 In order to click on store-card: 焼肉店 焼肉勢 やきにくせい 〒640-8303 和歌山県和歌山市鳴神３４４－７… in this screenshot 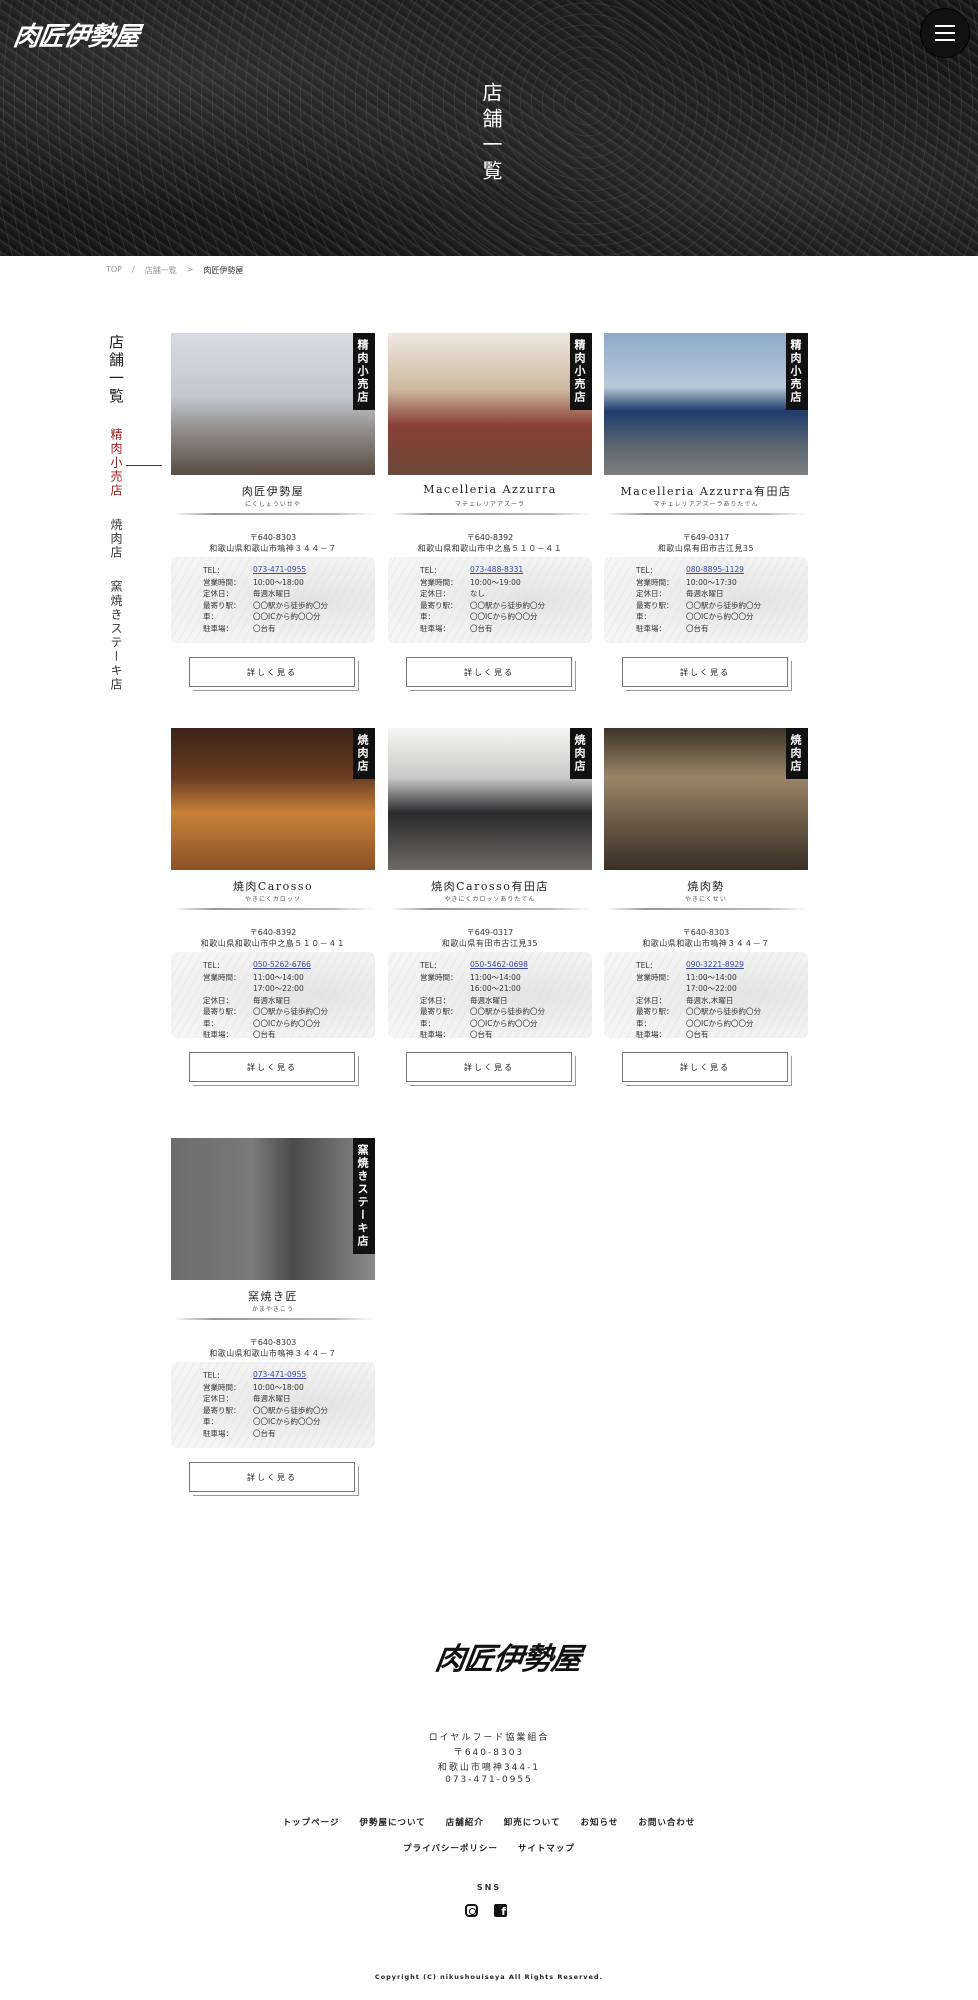, I will do `click(706, 908)`.